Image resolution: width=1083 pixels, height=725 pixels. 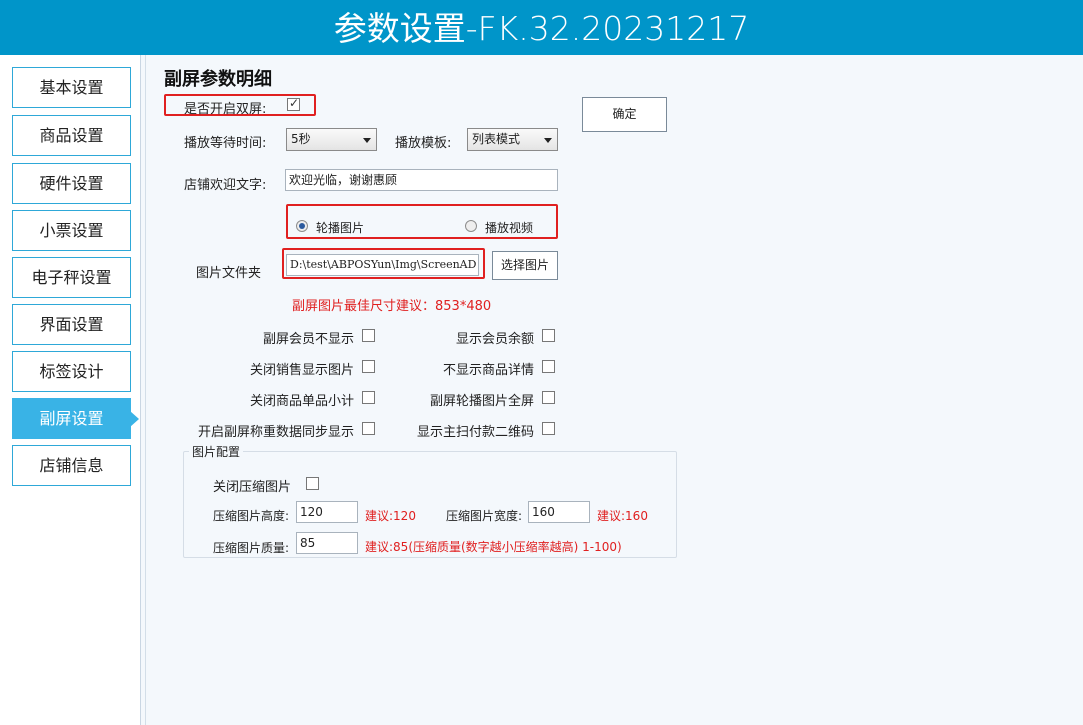 What do you see at coordinates (327, 543) in the screenshot?
I see `quality-input: 85` at bounding box center [327, 543].